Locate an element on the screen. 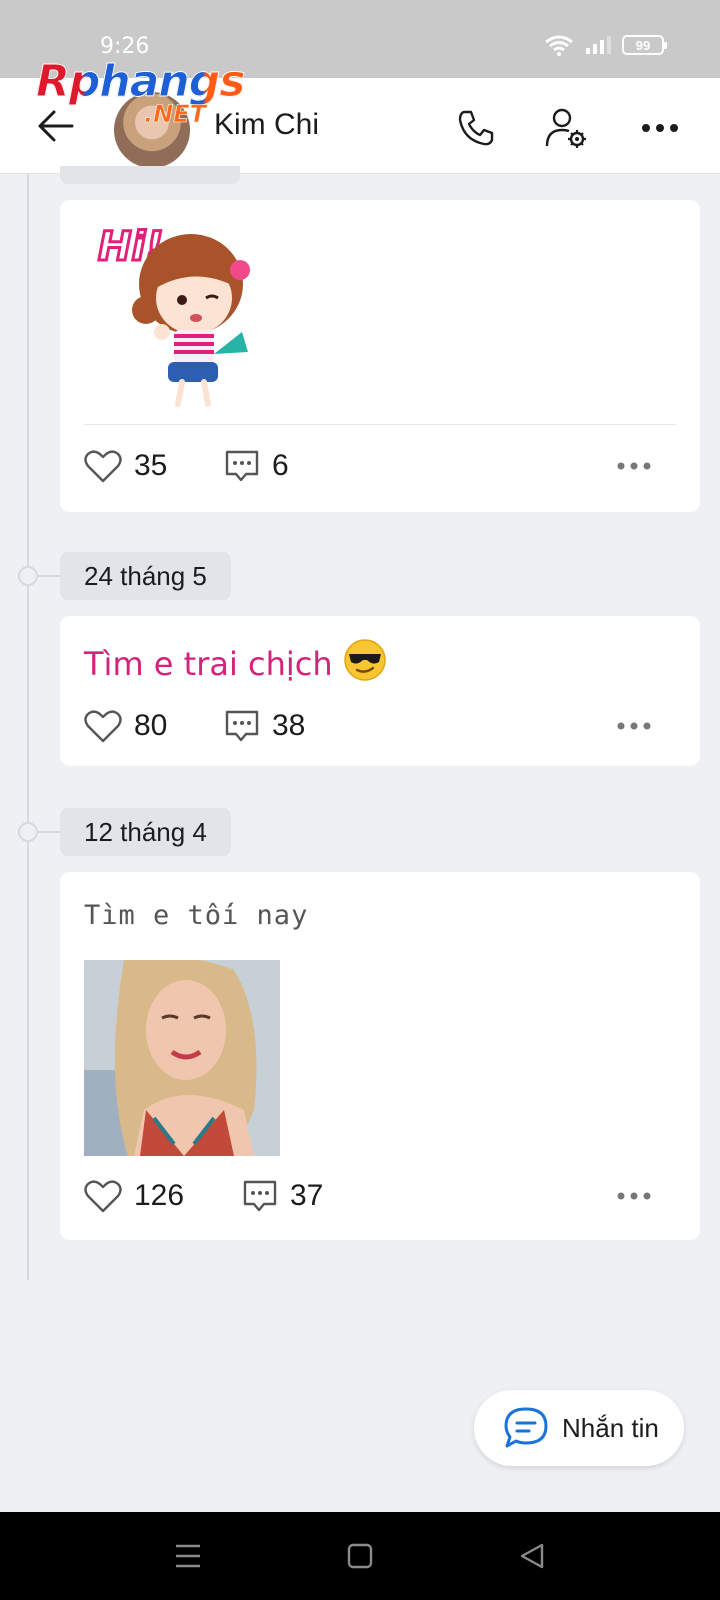  chat-bubble-icon is located at coordinates (526, 1427).